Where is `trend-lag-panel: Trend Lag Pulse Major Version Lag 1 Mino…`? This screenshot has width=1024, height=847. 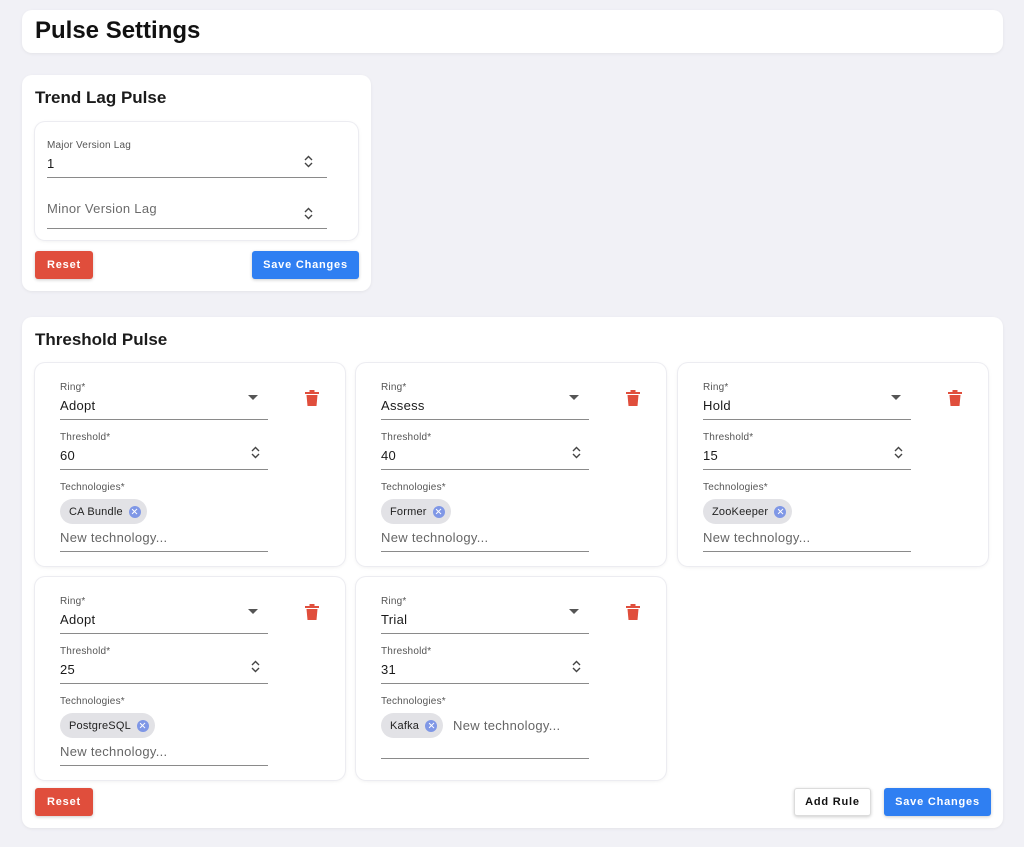
trend-lag-panel: Trend Lag Pulse Major Version Lag 1 Mino… is located at coordinates (196, 183).